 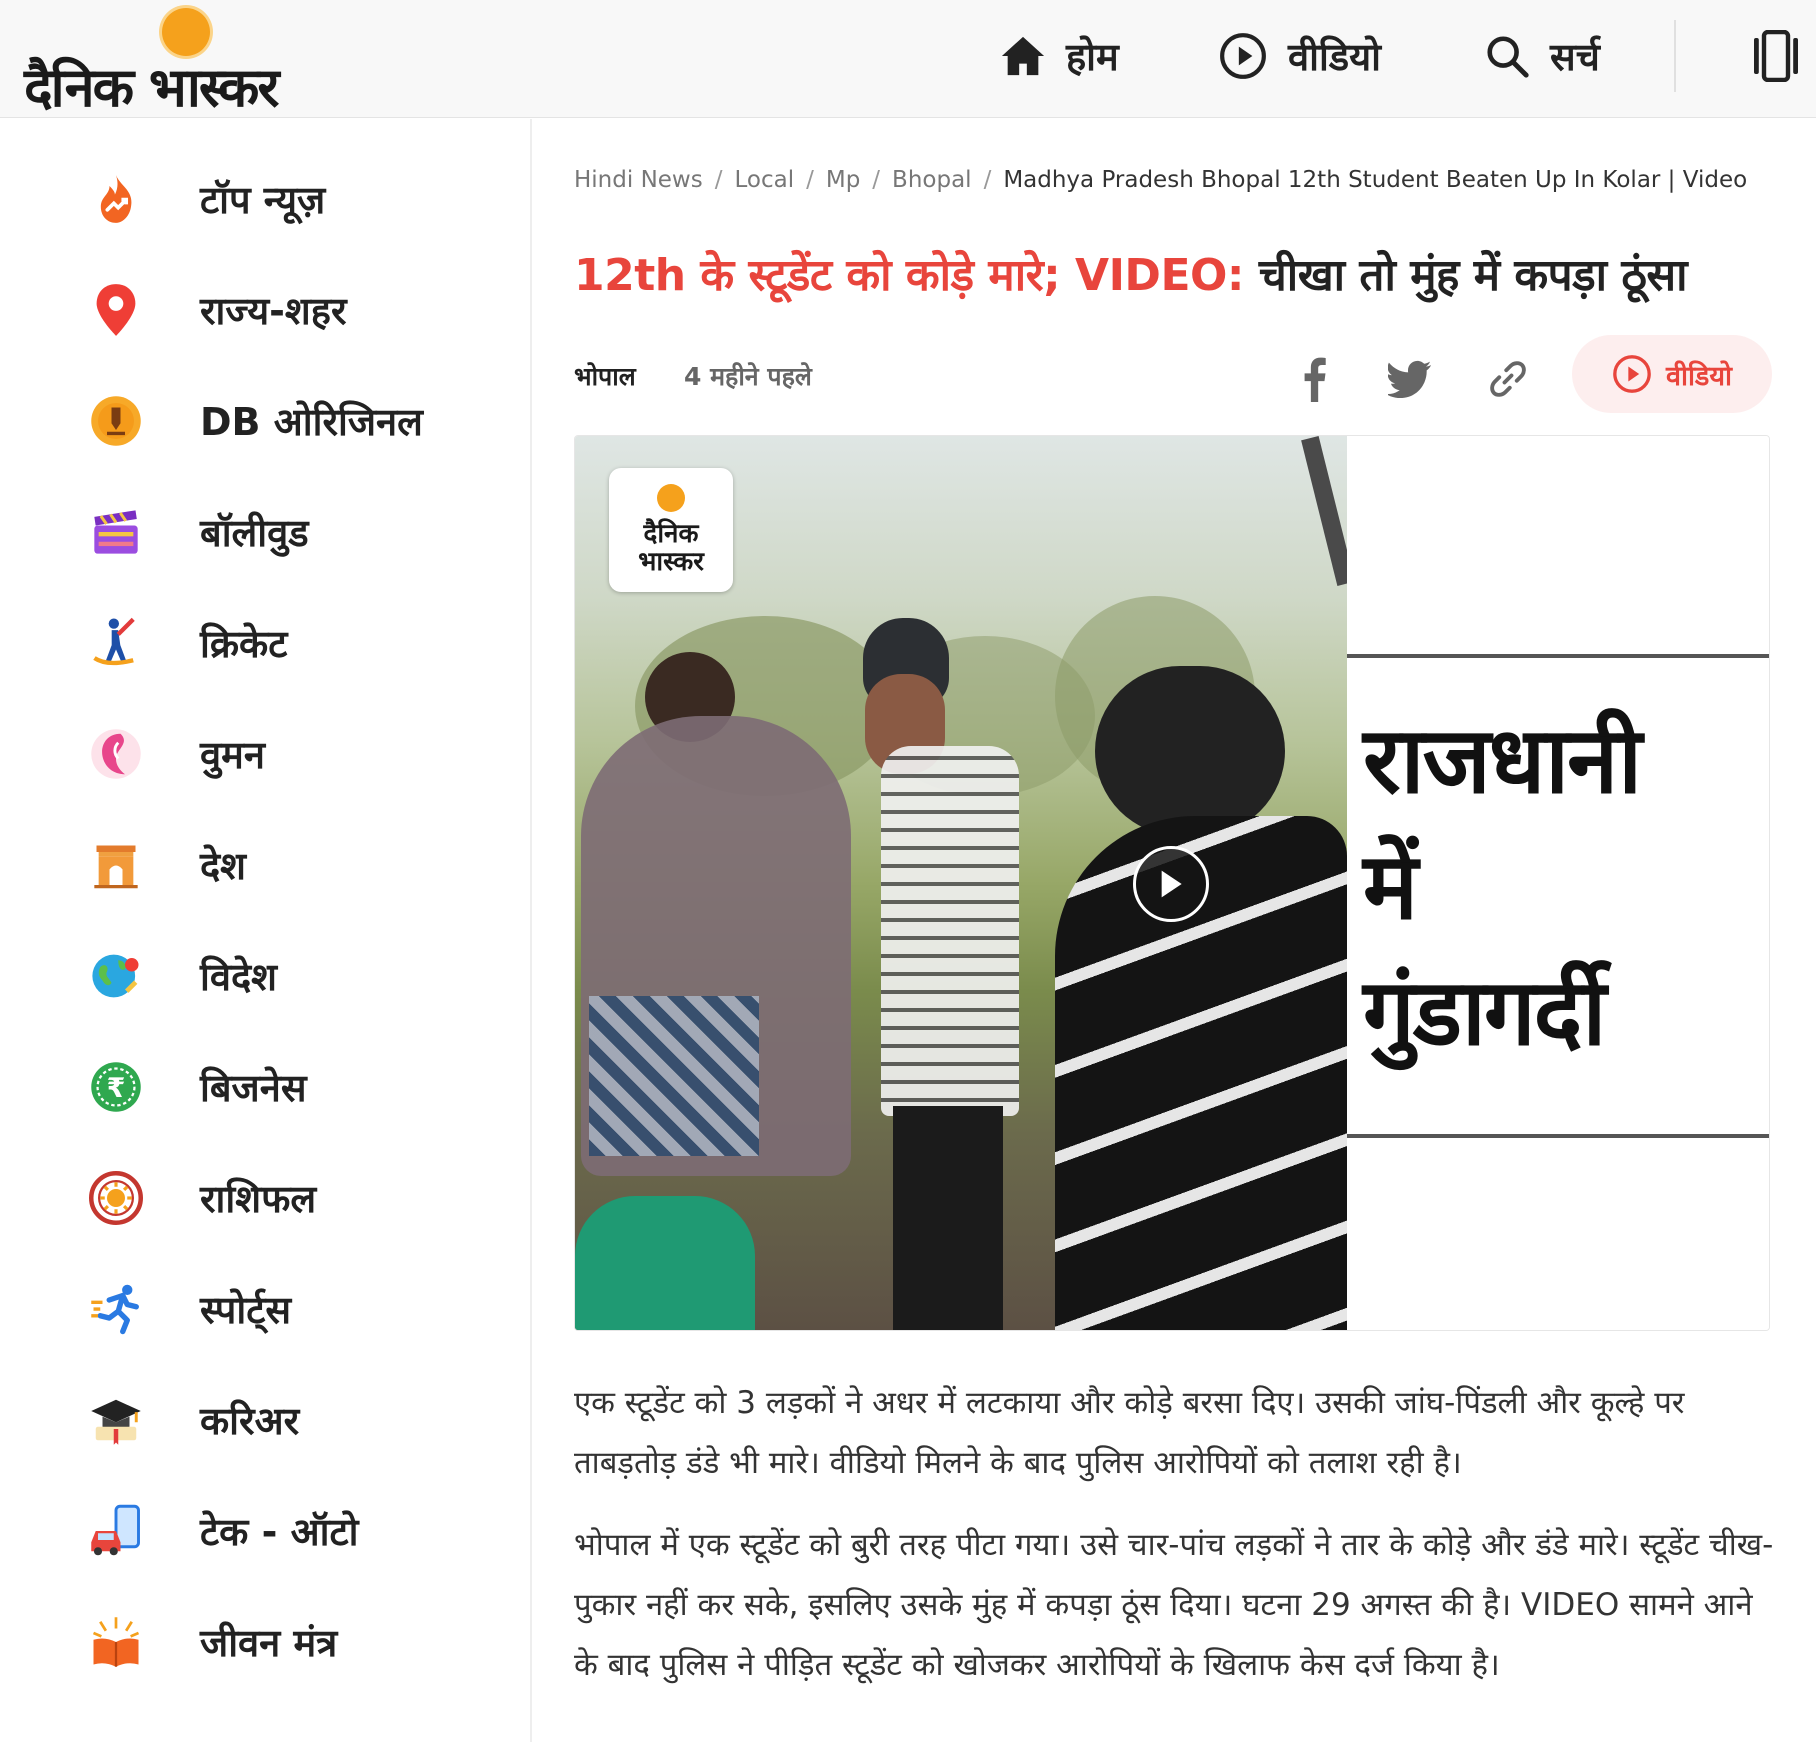 What do you see at coordinates (116, 1198) in the screenshot?
I see `zodiac-wheel-icon` at bounding box center [116, 1198].